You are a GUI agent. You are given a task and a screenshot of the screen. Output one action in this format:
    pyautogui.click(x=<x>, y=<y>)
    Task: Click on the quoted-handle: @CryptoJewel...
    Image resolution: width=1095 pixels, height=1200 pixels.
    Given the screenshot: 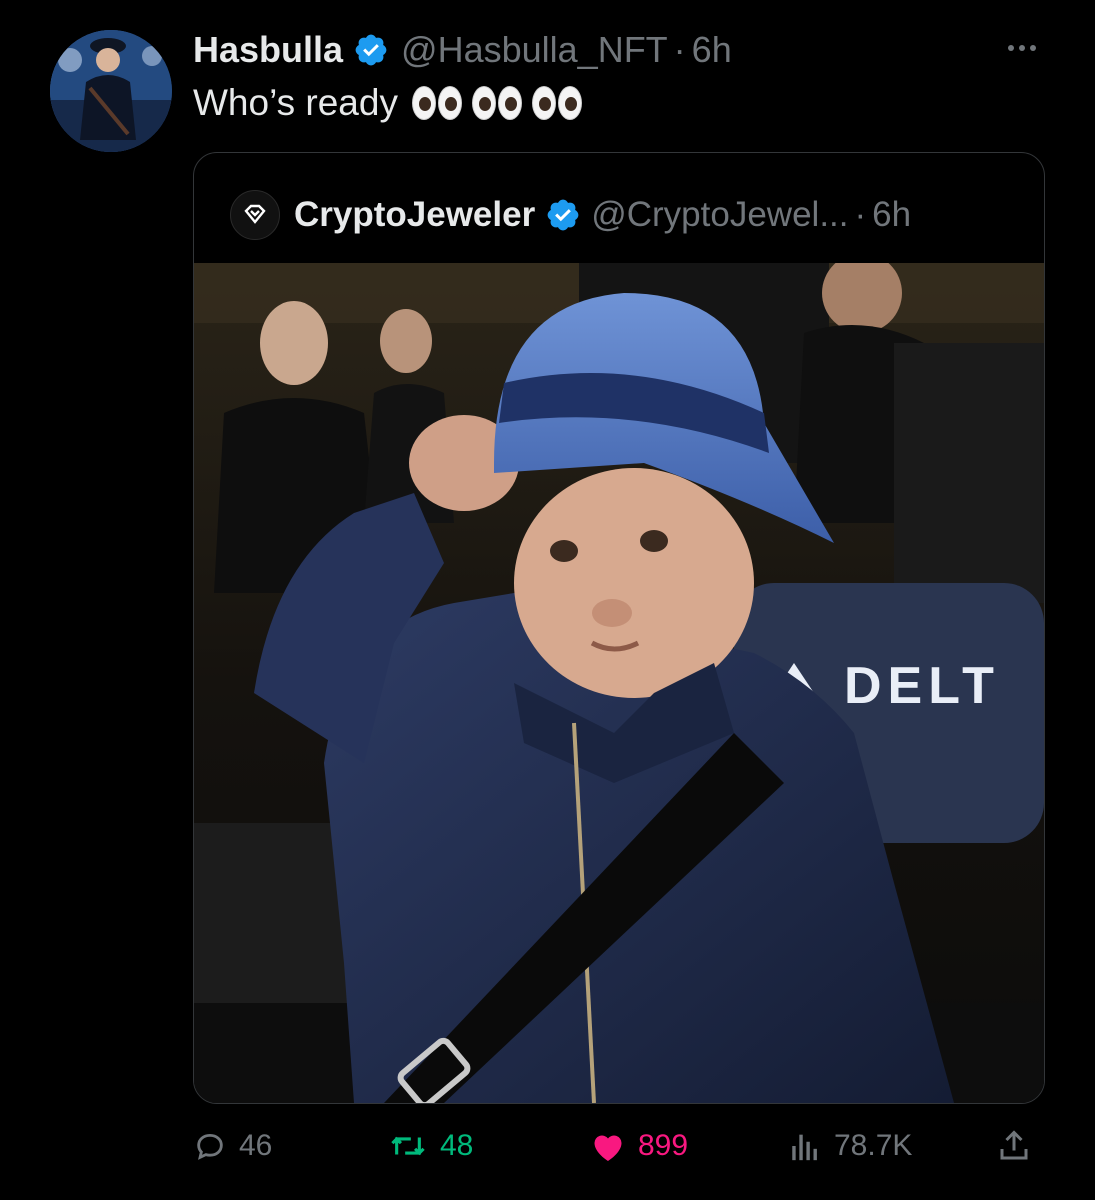 What is the action you would take?
    pyautogui.click(x=719, y=215)
    